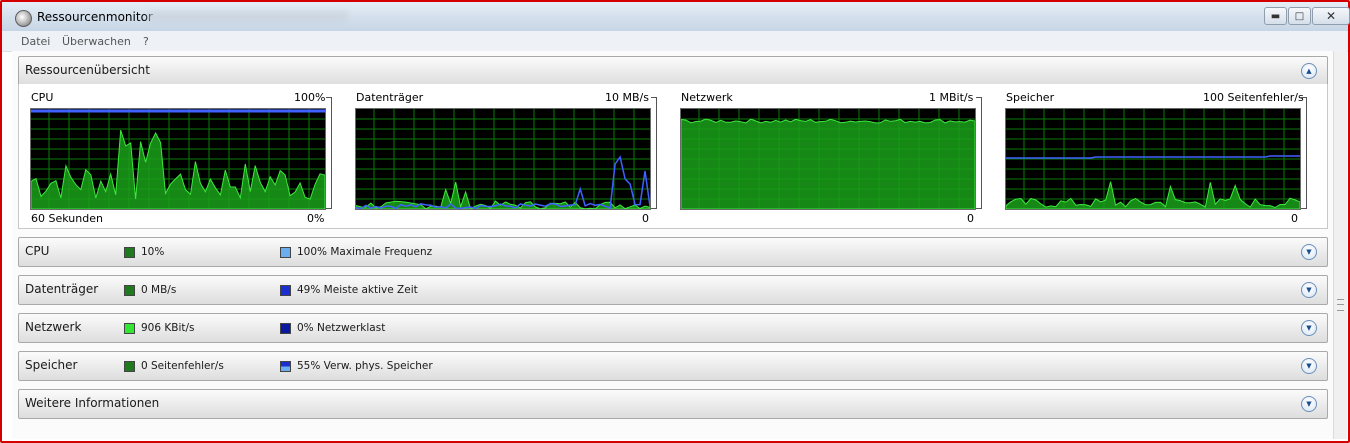 The width and height of the screenshot is (1350, 443). I want to click on menu-help: ?, so click(146, 41).